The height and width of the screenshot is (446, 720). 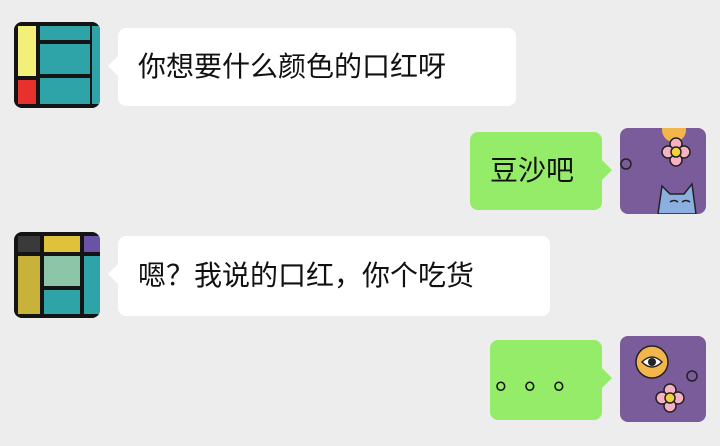 What do you see at coordinates (532, 170) in the screenshot?
I see `message-text: 豆沙吧` at bounding box center [532, 170].